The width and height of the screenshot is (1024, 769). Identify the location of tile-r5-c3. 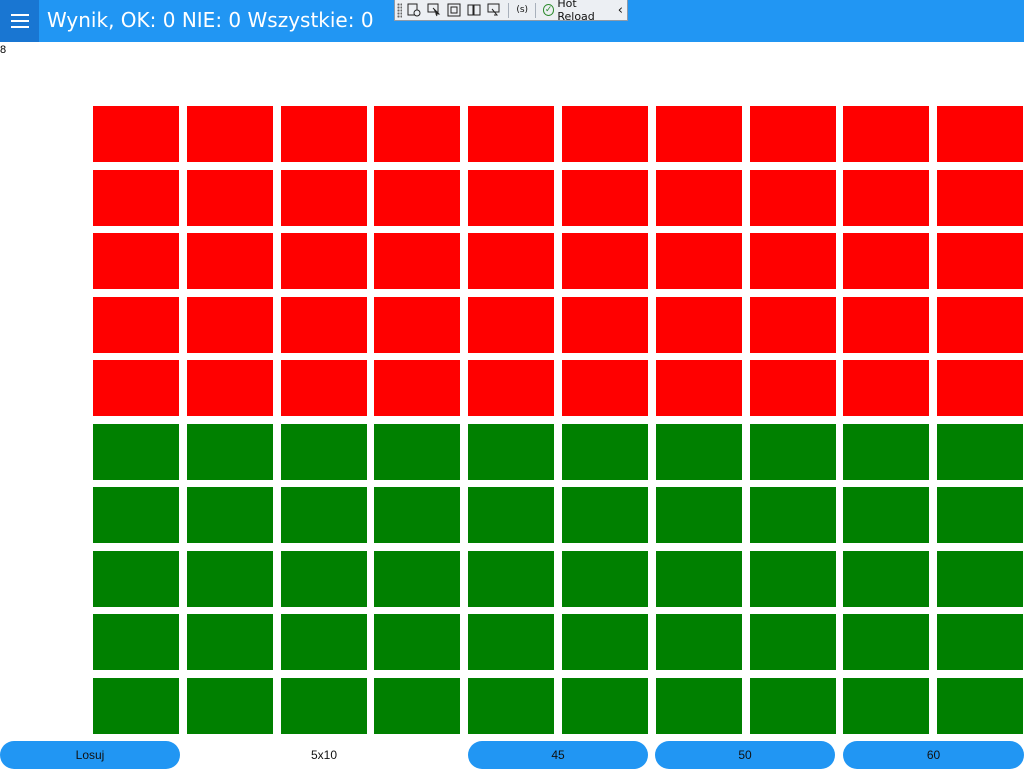
(324, 388).